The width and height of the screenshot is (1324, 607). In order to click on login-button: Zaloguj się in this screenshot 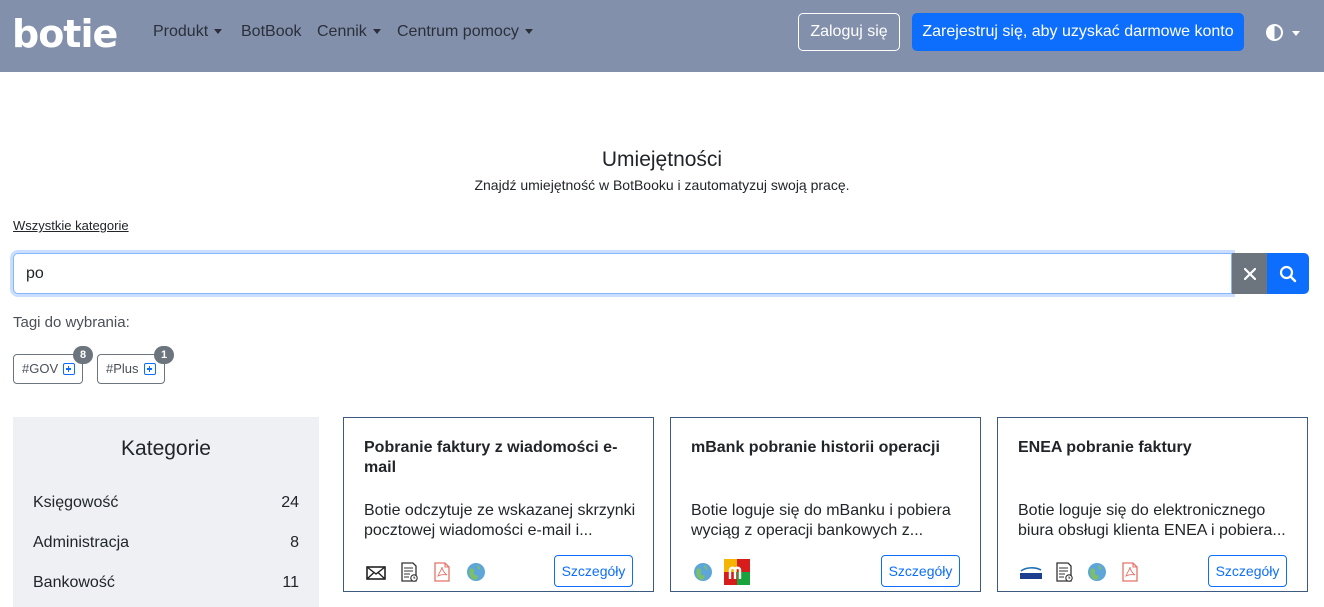, I will do `click(849, 32)`.